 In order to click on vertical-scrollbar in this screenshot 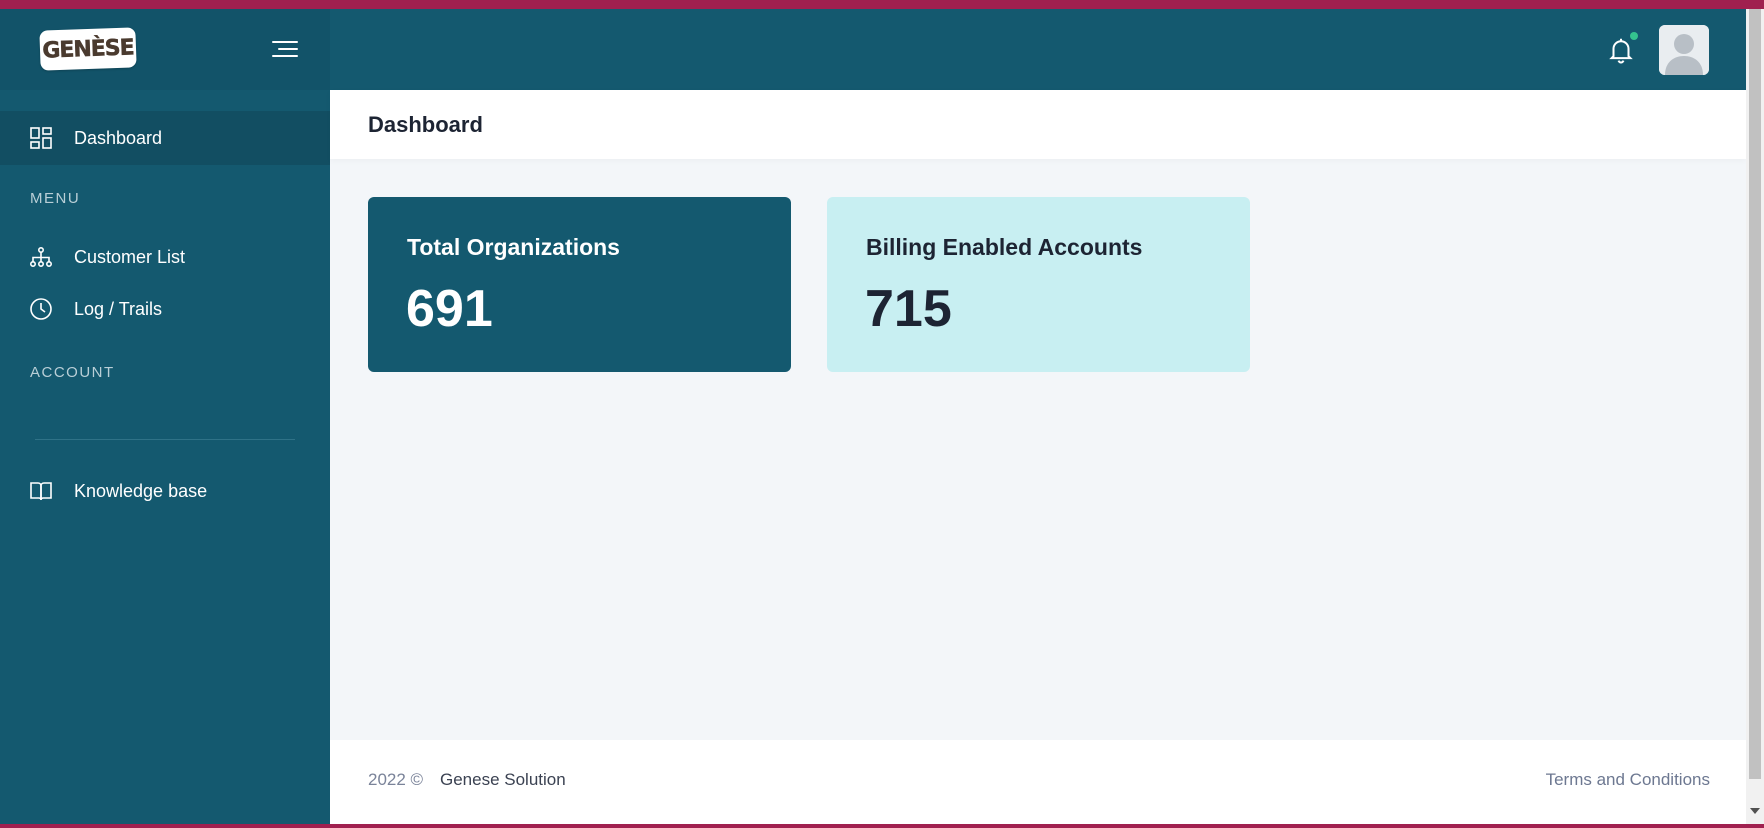, I will do `click(1755, 416)`.